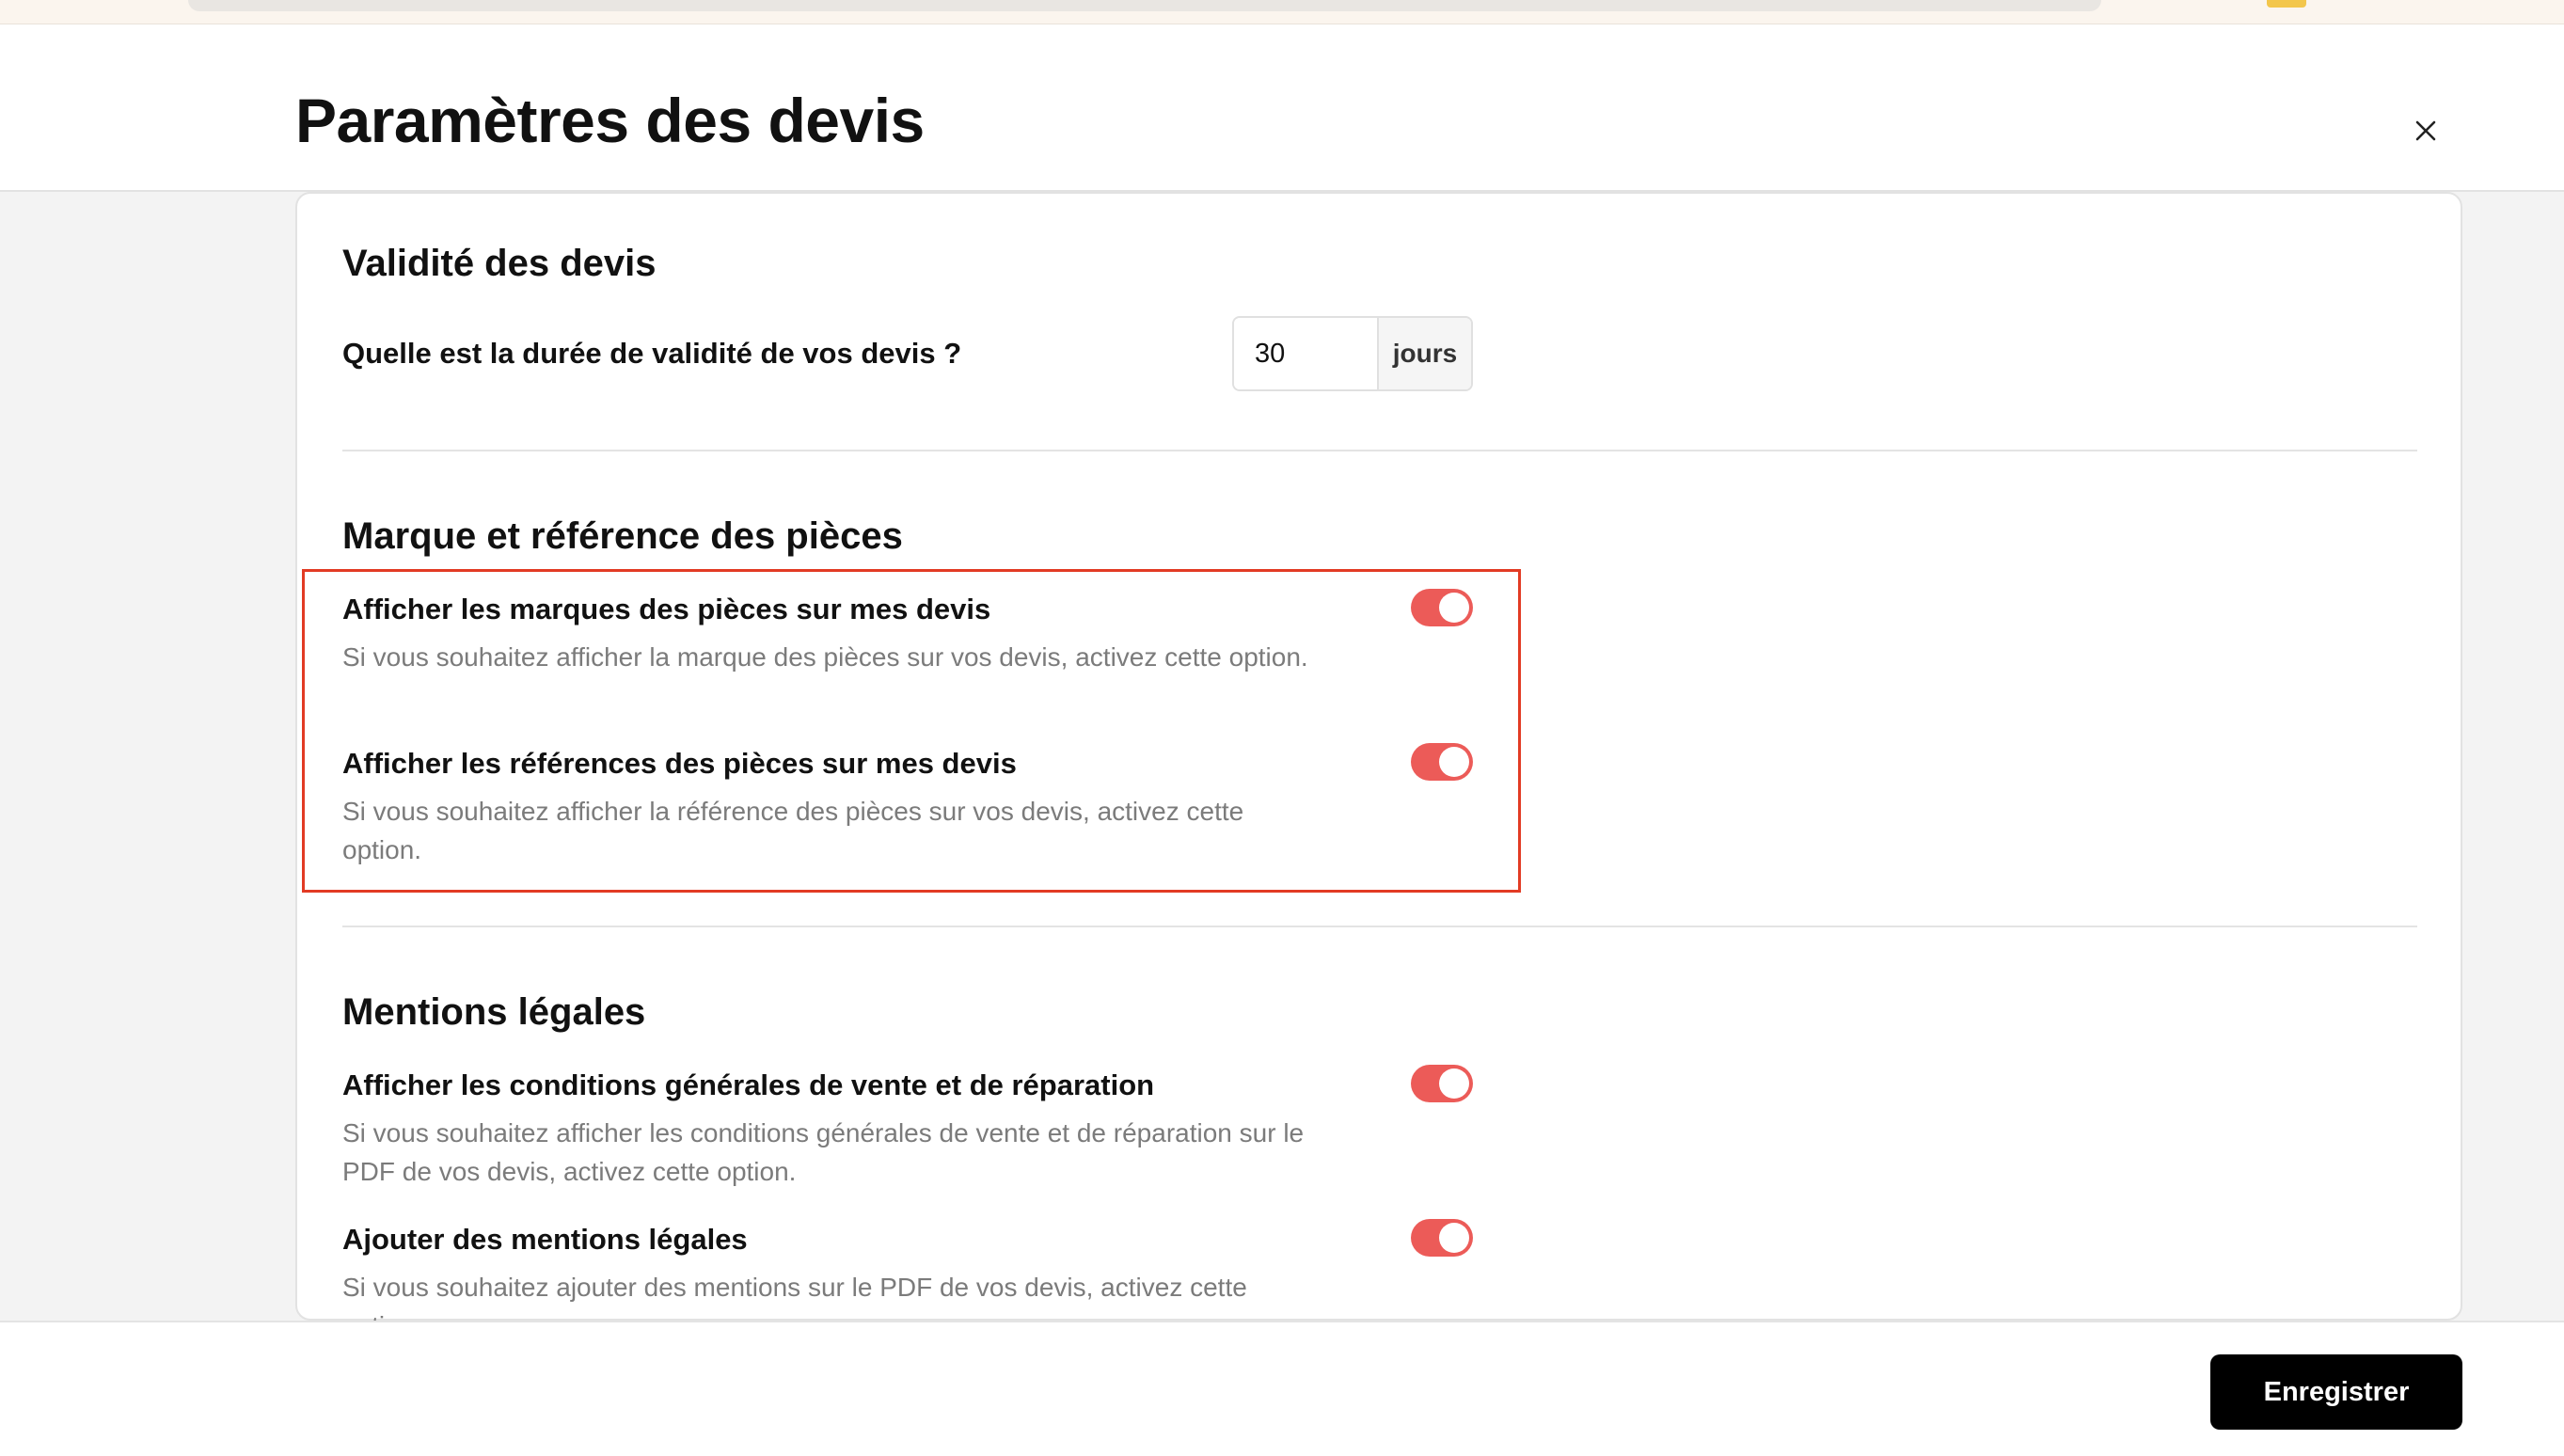 This screenshot has width=2564, height=1456. I want to click on option-label-legal-mentions: Ajouter des mentions légales, so click(545, 1239).